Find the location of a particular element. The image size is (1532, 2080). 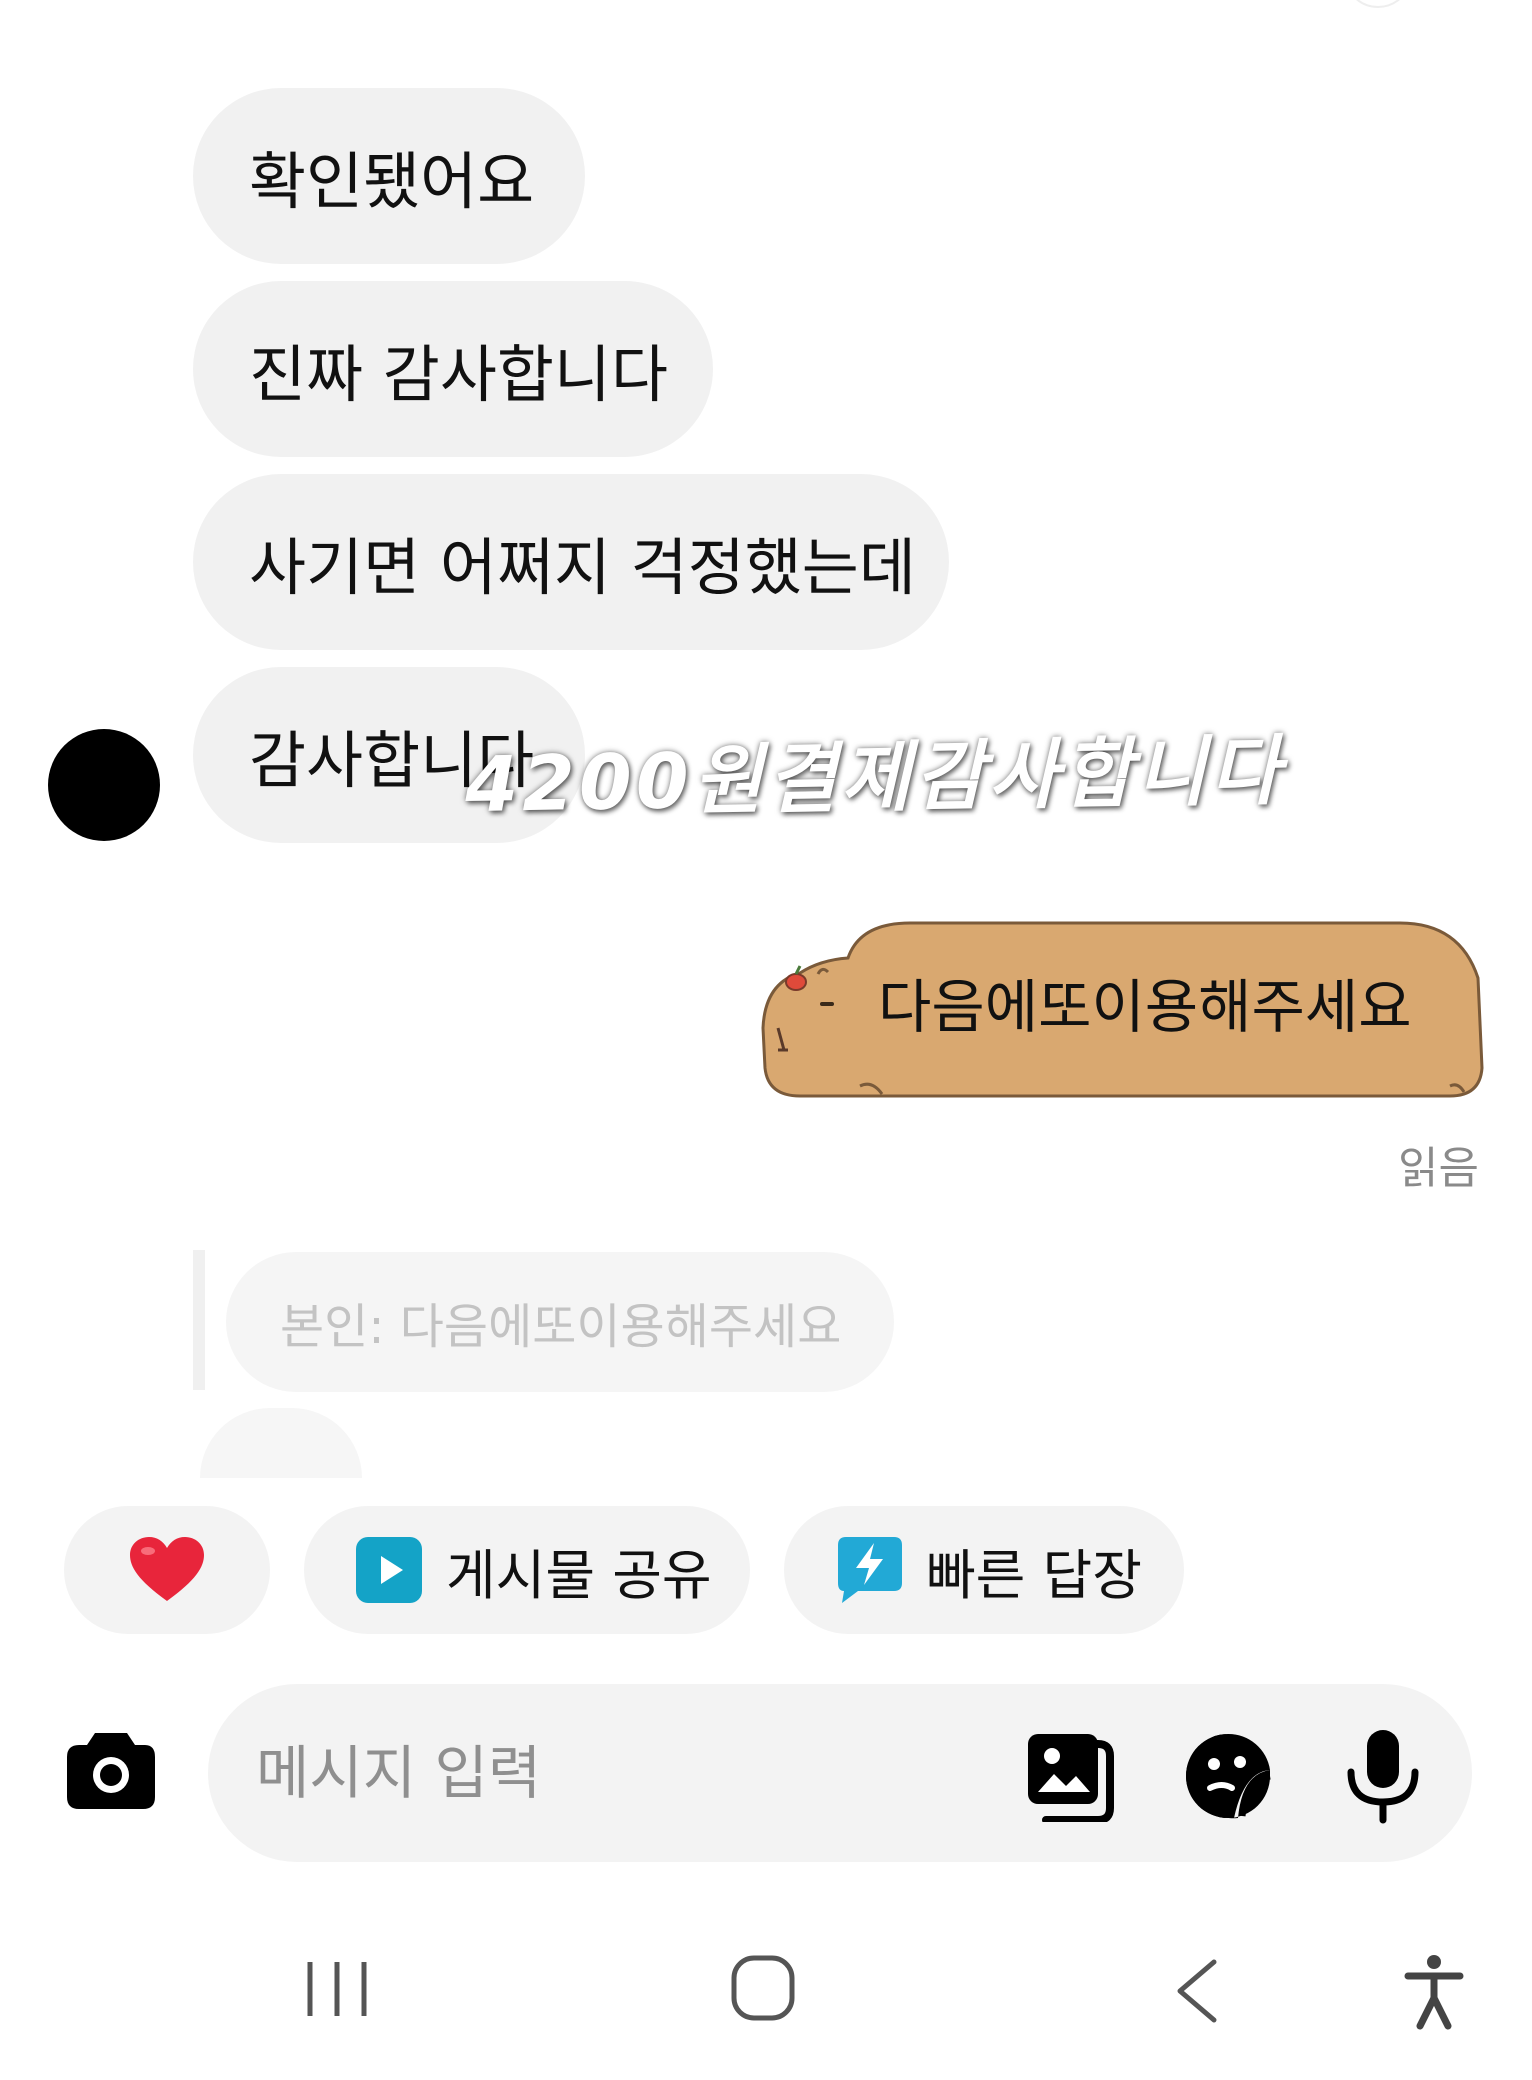

share-post-button: 게시물 공유 is located at coordinates (527, 1570).